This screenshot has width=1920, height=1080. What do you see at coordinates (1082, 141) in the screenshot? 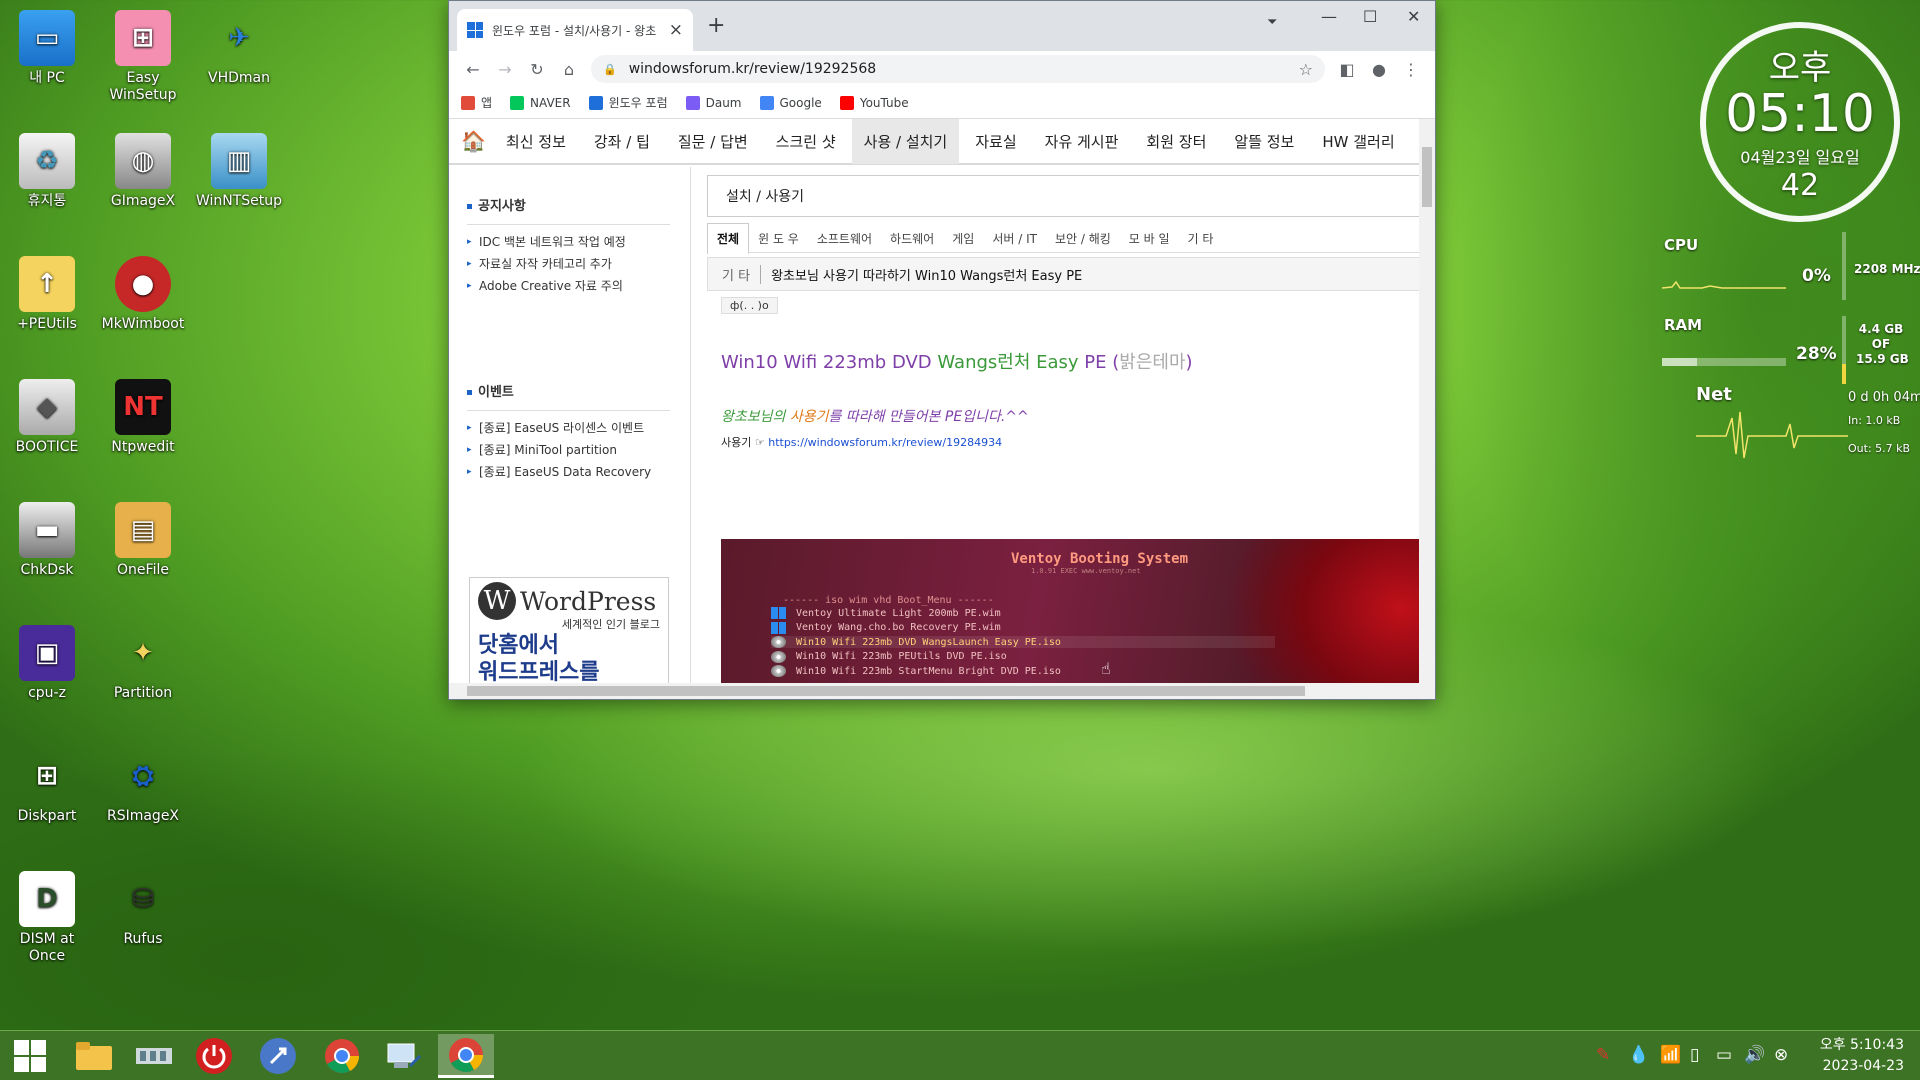
I see `site-nav-item: 자유 게시판` at bounding box center [1082, 141].